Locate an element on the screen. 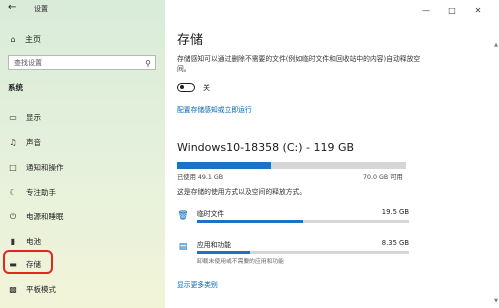 This screenshot has height=308, width=499. category-name: 临时文件 is located at coordinates (211, 214).